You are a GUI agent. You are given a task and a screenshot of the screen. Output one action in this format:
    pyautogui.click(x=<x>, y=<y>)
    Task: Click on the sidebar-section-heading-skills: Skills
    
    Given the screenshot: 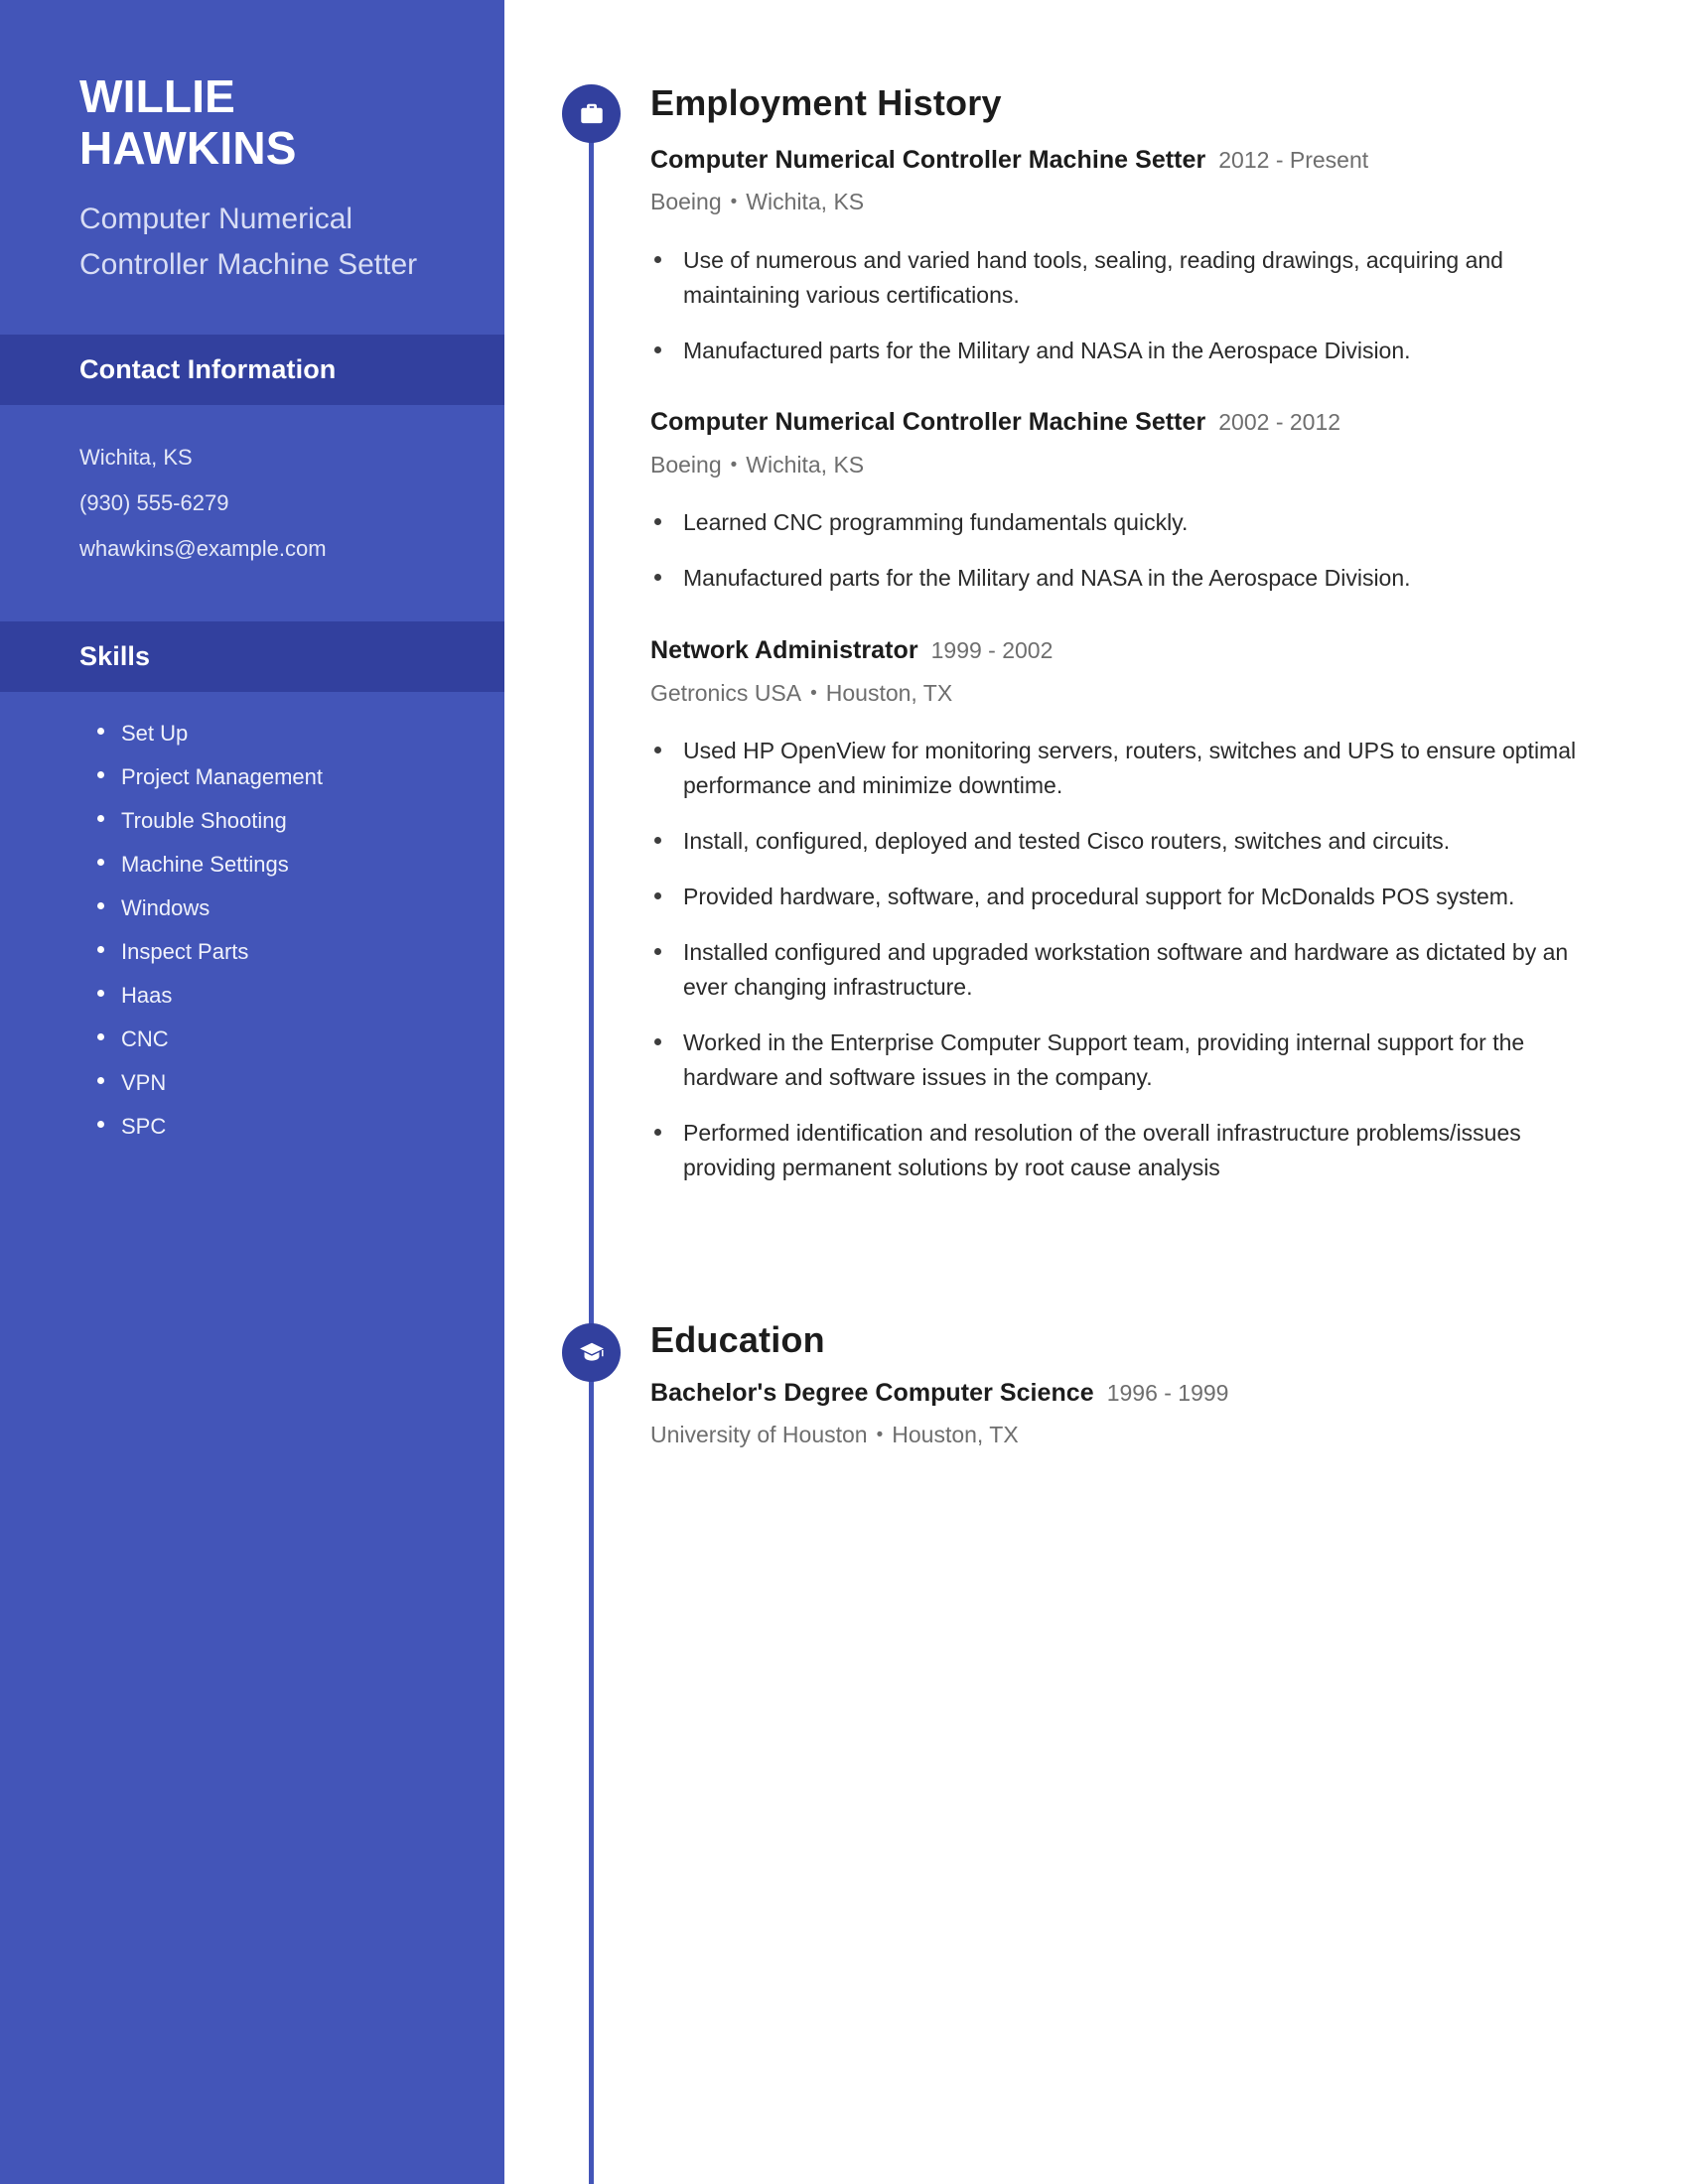 What is the action you would take?
    pyautogui.click(x=252, y=657)
    